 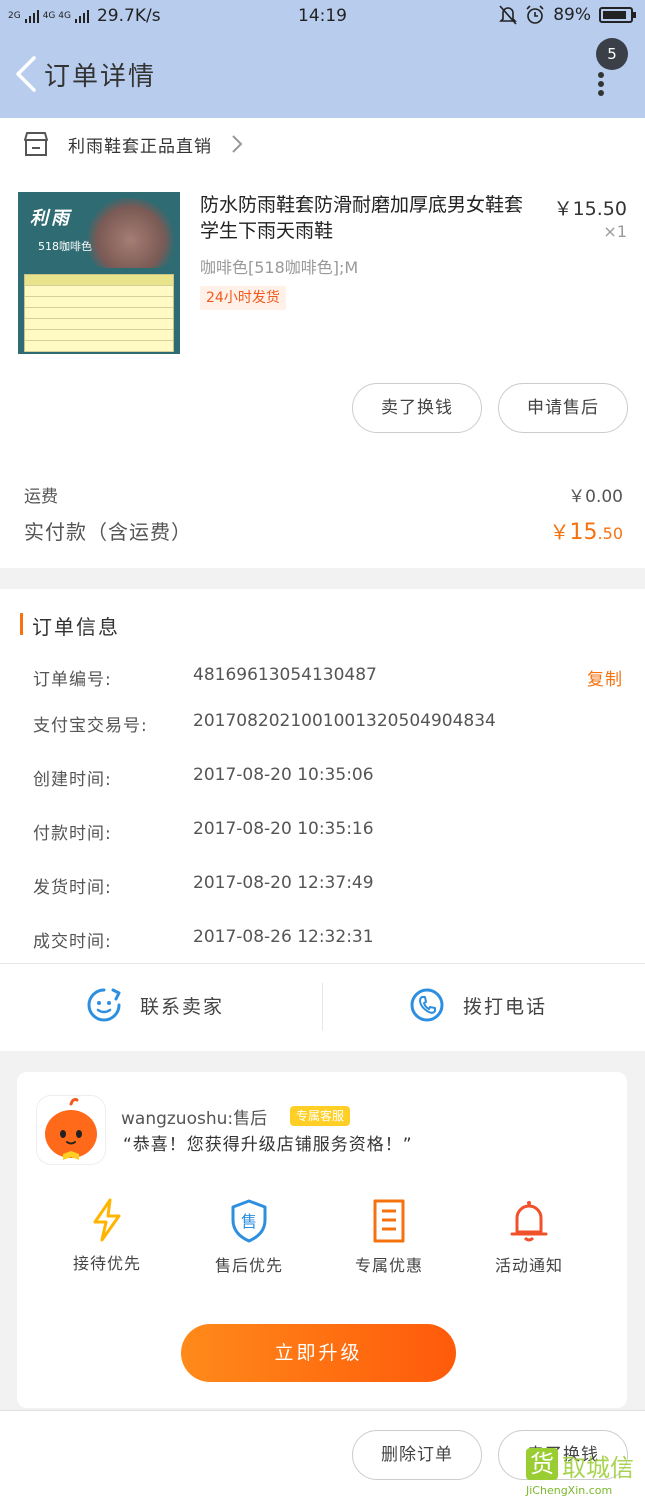 I want to click on service-message: “恭喜！您获得升级店铺服务资格！”, so click(x=268, y=1145).